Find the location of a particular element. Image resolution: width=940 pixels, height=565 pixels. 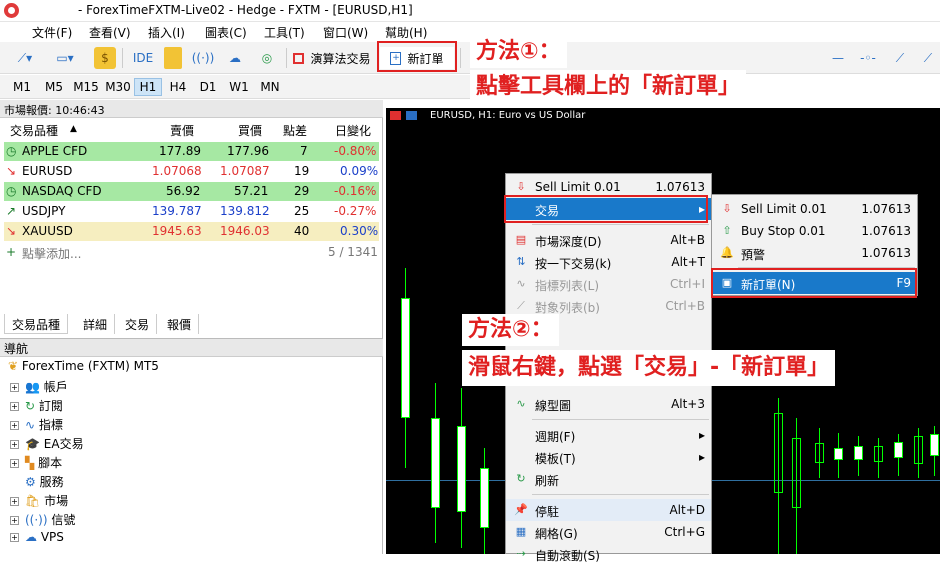

row-bid: 139.787 is located at coordinates (177, 211).